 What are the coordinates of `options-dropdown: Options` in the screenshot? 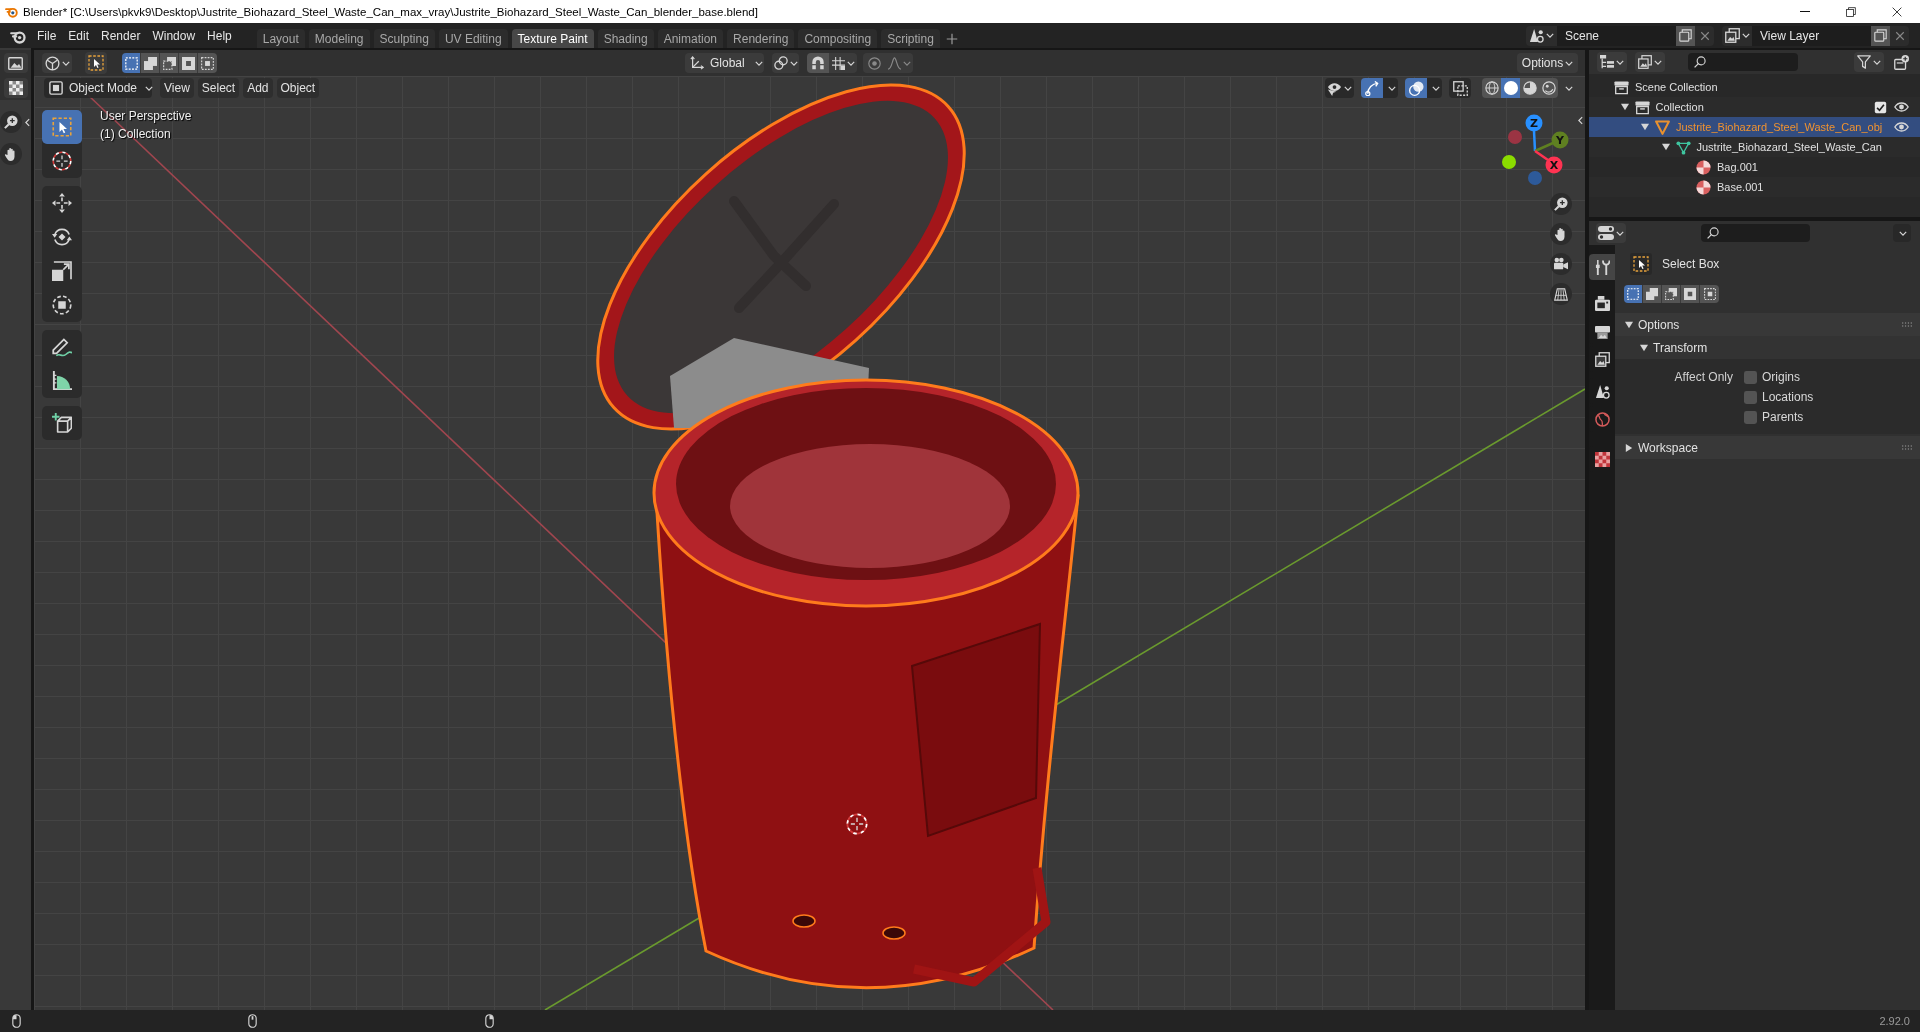 It's located at (1547, 63).